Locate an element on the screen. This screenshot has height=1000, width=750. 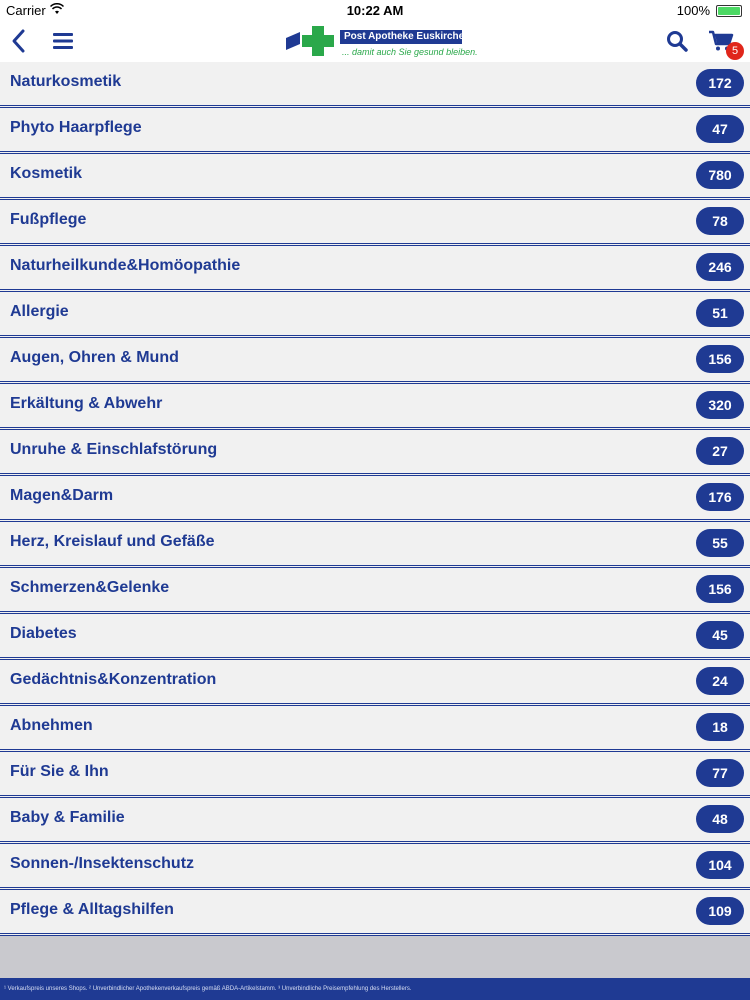
category-row: Magen&Darm 176 is located at coordinates (375, 499).